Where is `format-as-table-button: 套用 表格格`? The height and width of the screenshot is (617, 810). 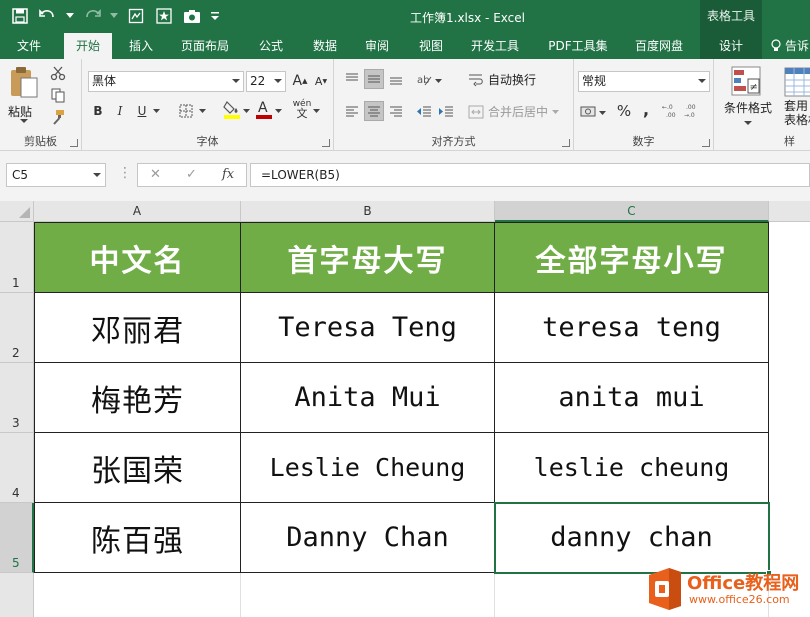
format-as-table-button: 套用 表格格 is located at coordinates (794, 96).